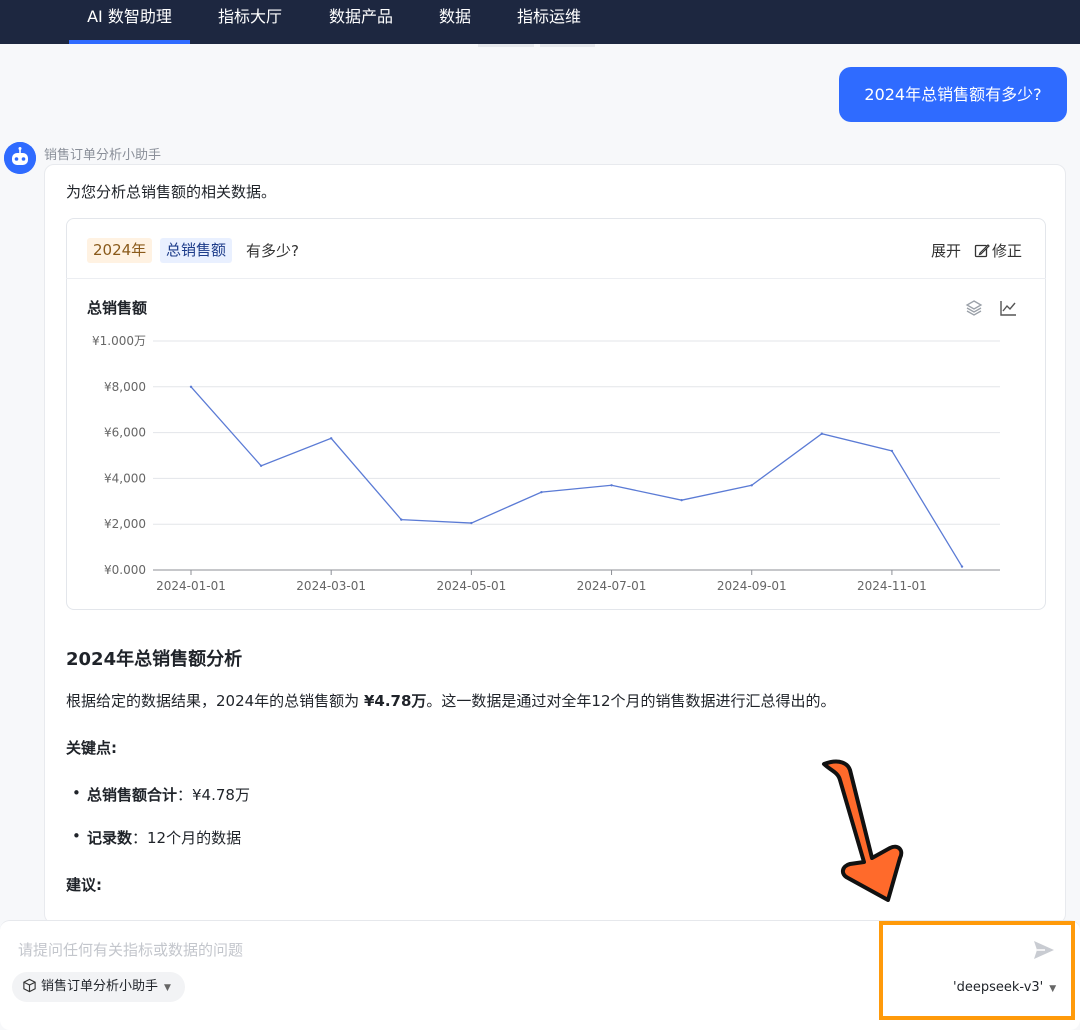 This screenshot has height=1030, width=1080. Describe the element at coordinates (129, 22) in the screenshot. I see `nav-item-ai-assistant: AI 数智助理` at that location.